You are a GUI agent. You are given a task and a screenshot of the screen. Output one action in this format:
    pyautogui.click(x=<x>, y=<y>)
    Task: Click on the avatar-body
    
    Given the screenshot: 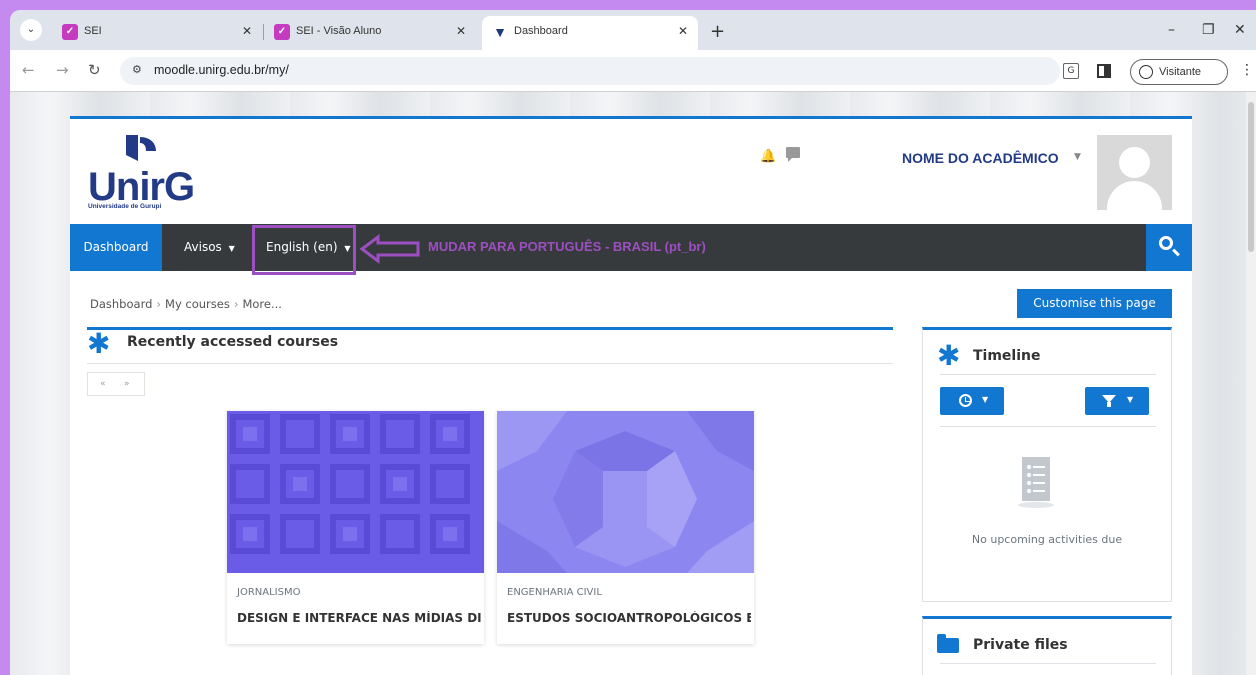 What is the action you would take?
    pyautogui.click(x=1134, y=195)
    